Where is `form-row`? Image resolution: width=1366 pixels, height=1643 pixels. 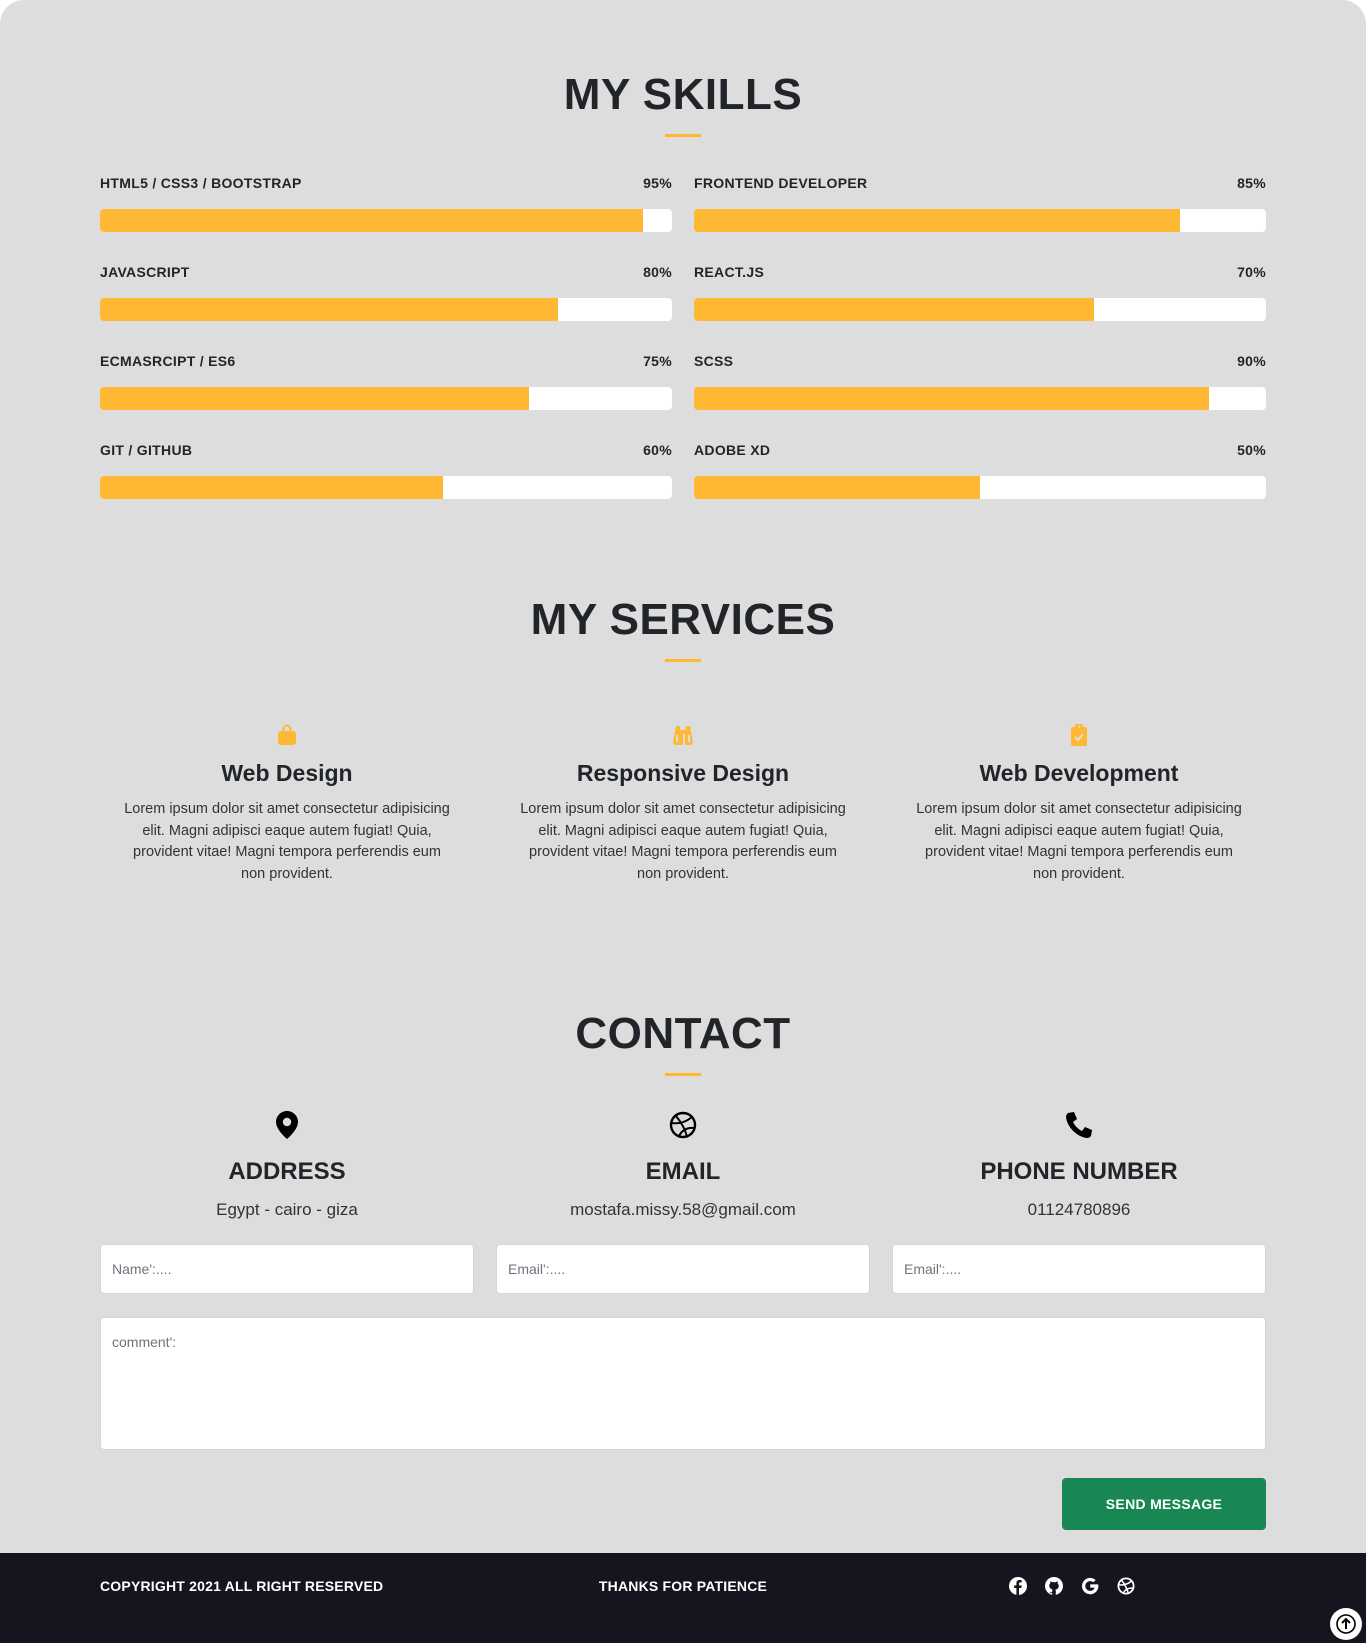 form-row is located at coordinates (683, 1269).